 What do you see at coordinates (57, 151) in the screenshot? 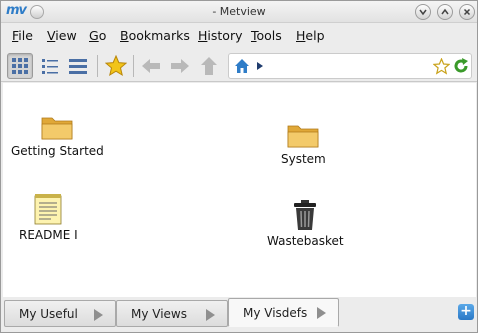
I see `folder-item-label: Getting Started` at bounding box center [57, 151].